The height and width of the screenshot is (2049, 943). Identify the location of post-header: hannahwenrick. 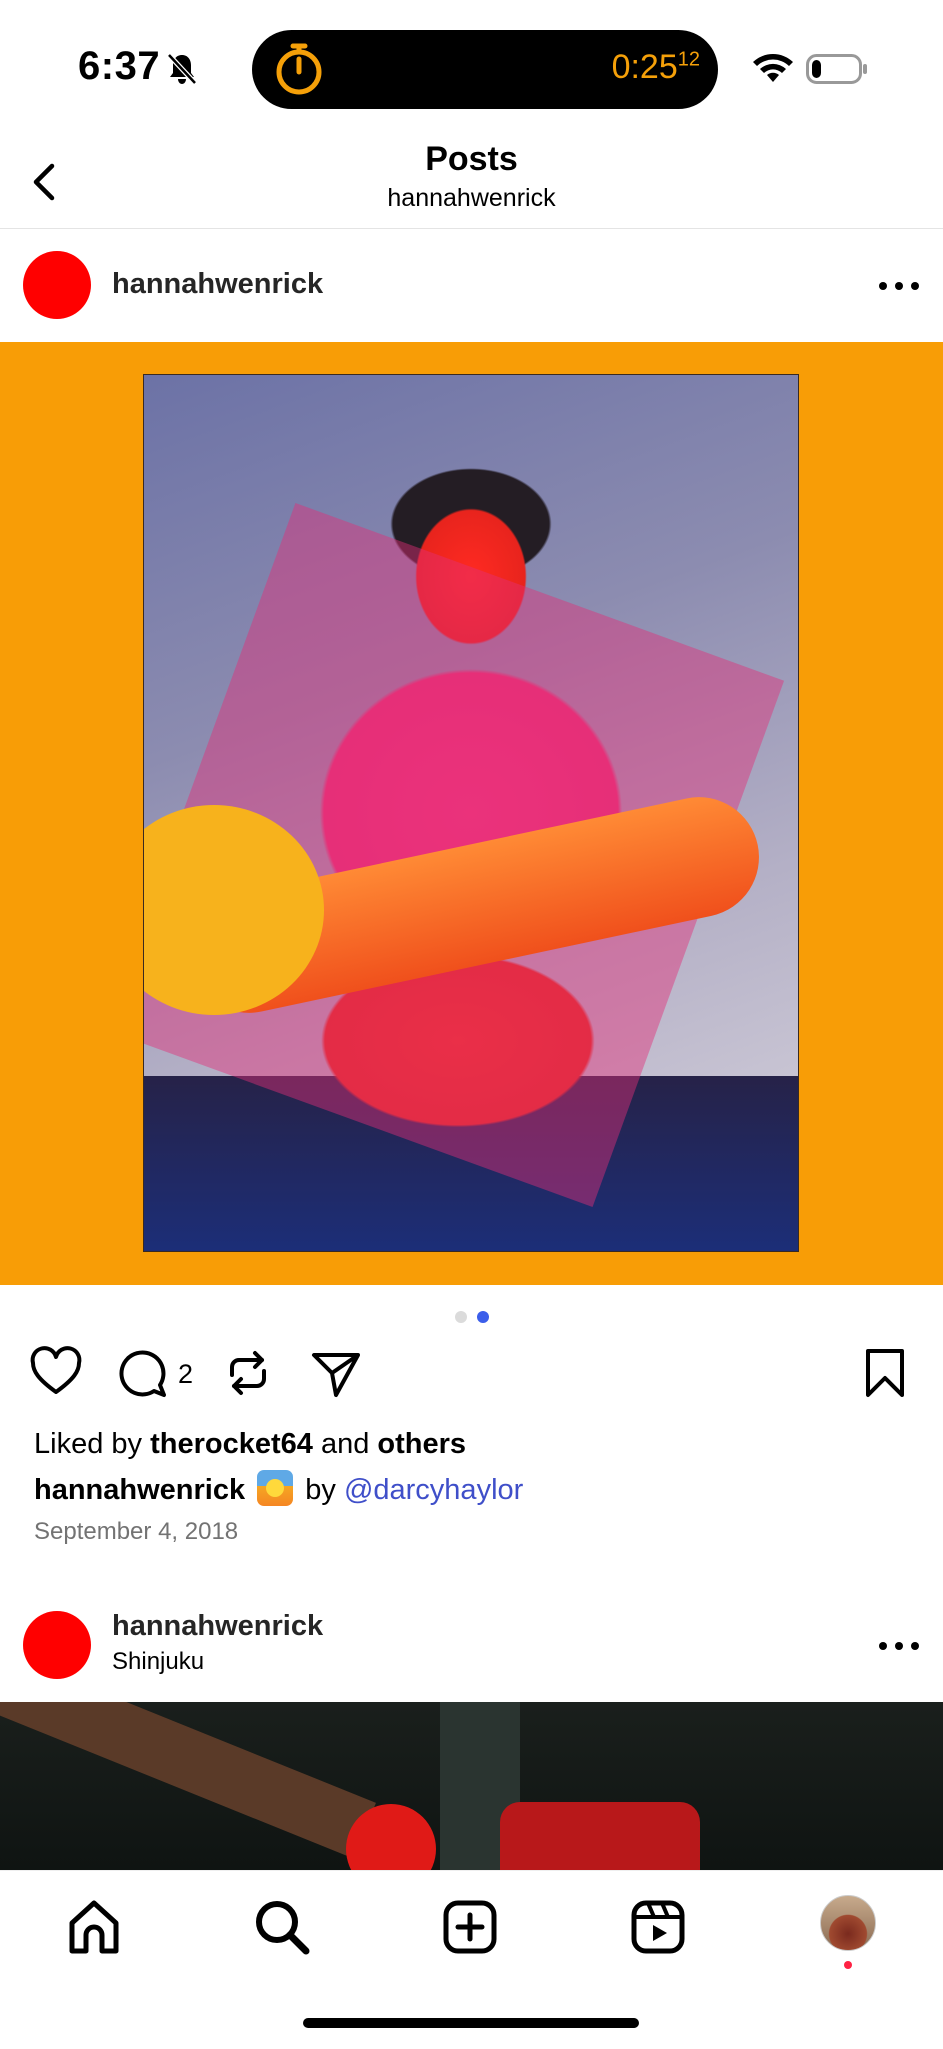
(471, 285).